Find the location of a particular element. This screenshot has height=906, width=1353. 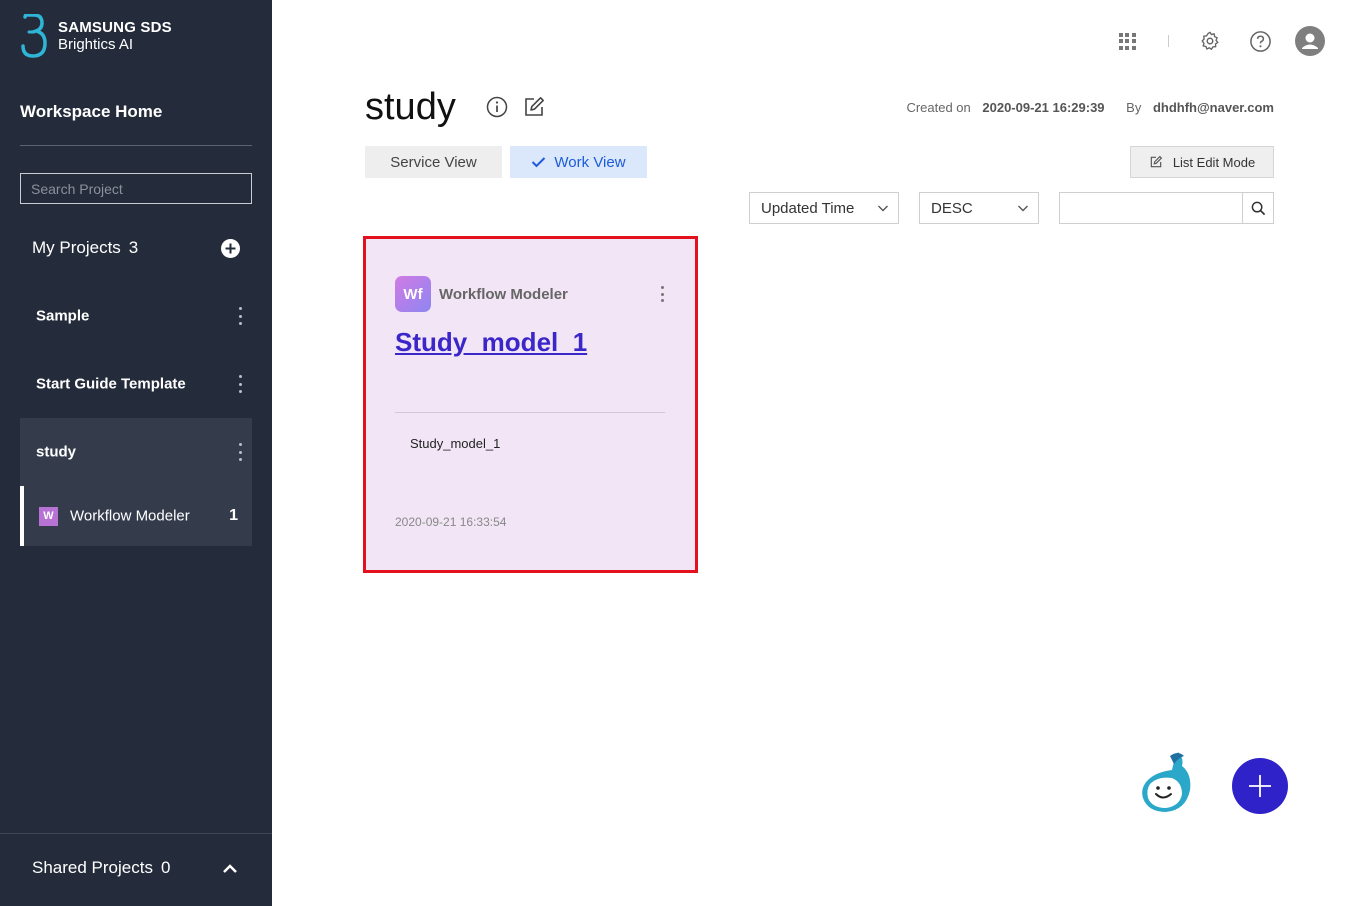

shared-projects-header: Shared Projects 0 is located at coordinates (101, 868).